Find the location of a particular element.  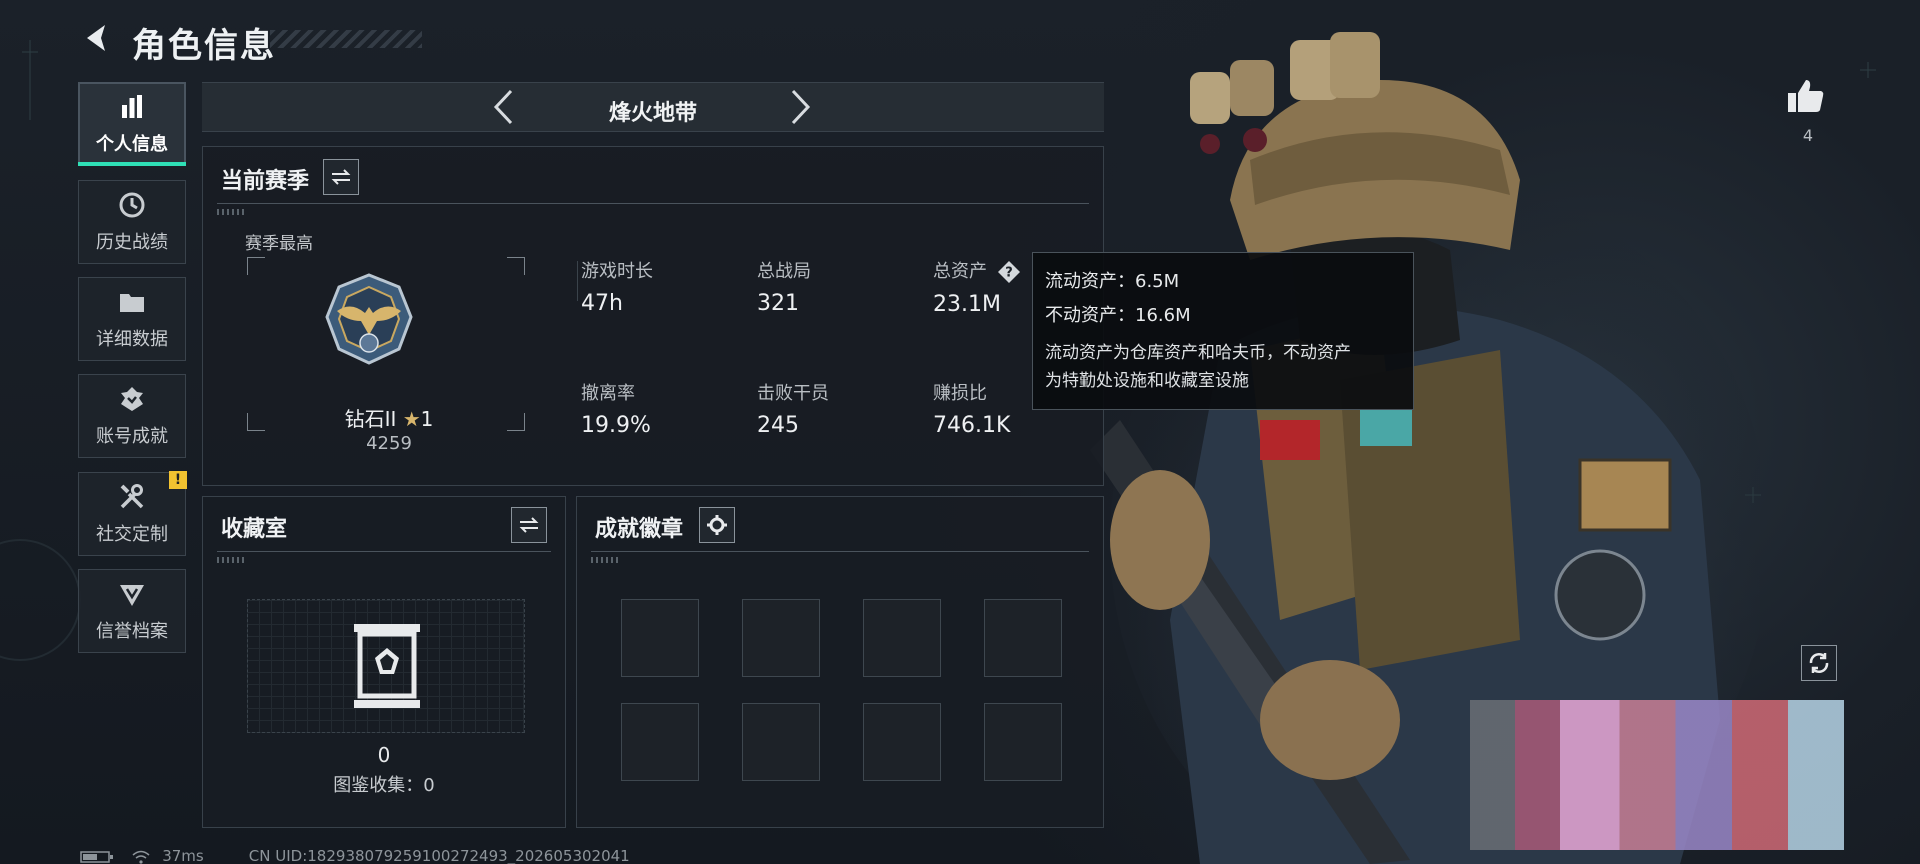

sidebar-item-personal-info: 个人信息 is located at coordinates (132, 124).